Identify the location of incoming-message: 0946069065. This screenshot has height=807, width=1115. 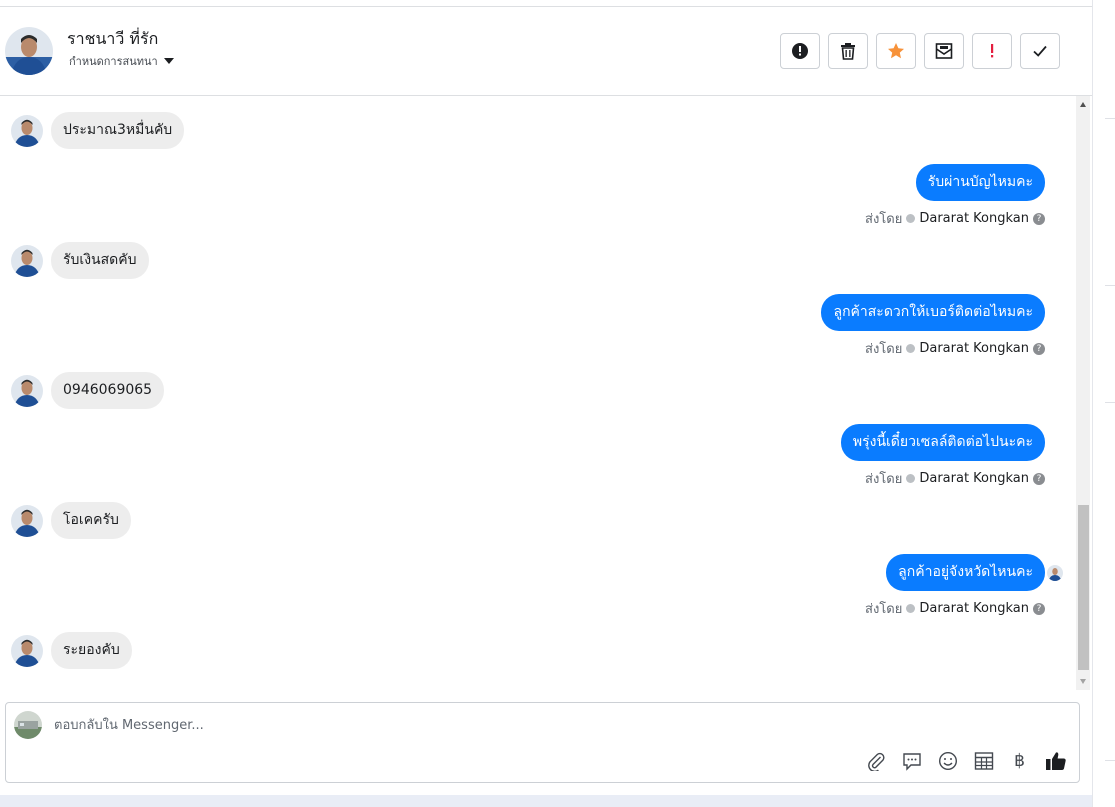
(108, 390).